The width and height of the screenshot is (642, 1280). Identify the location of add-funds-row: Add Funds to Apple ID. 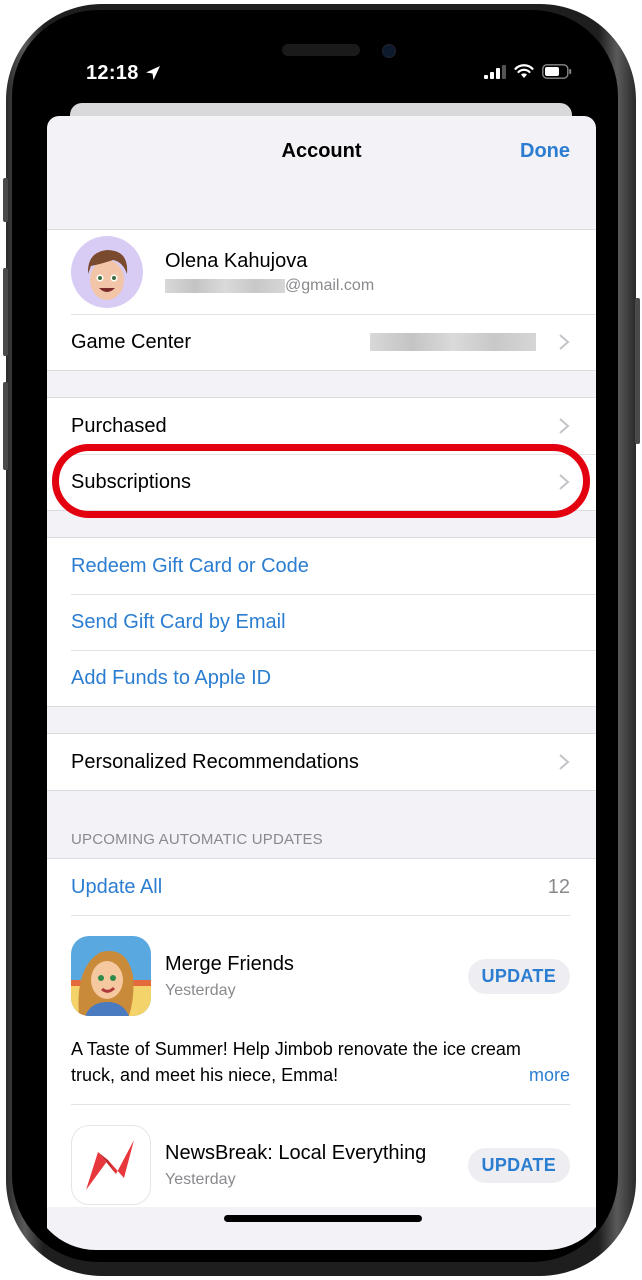
(321, 678).